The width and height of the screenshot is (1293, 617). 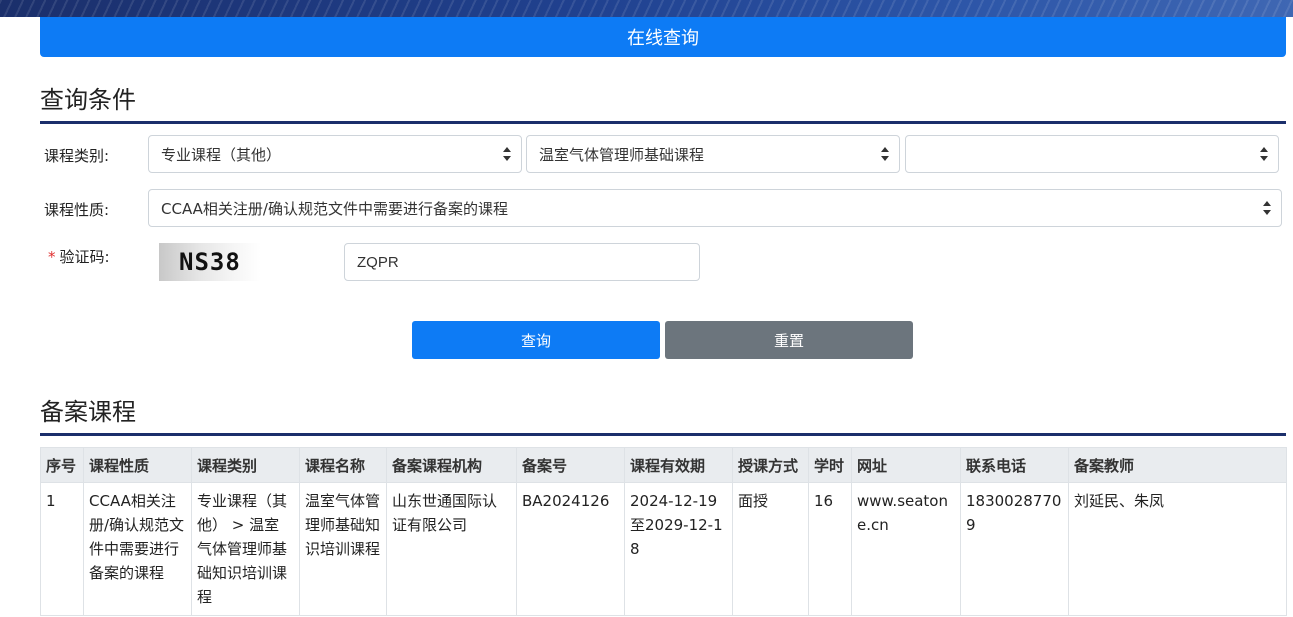 I want to click on table-cell: 1, so click(x=62, y=549).